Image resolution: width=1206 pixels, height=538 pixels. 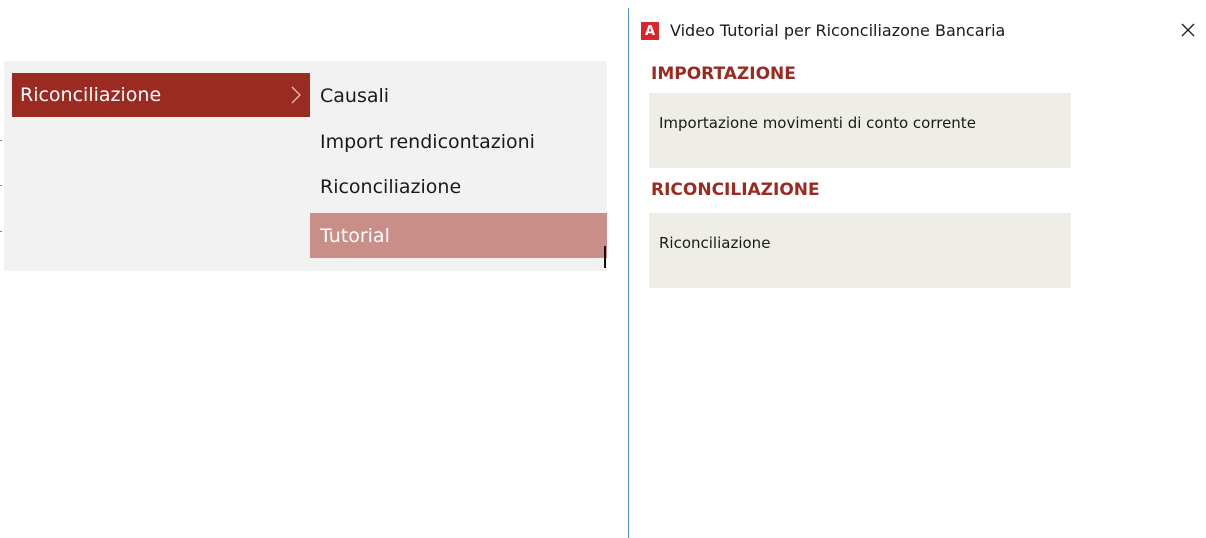 I want to click on chevron-right-icon, so click(x=296, y=95).